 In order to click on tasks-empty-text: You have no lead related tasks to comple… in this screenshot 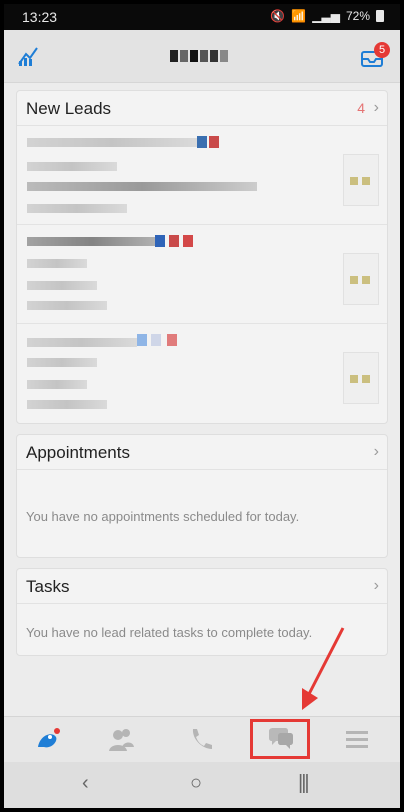, I will do `click(169, 632)`.